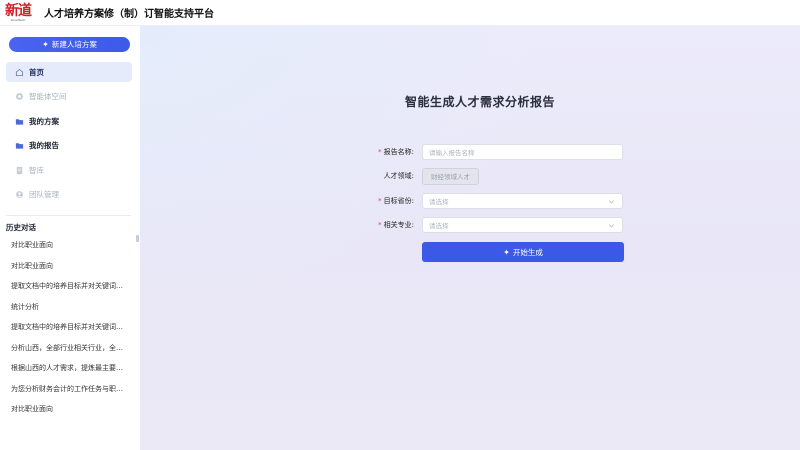  Describe the element at coordinates (450, 176) in the screenshot. I see `talent-field-tag: 财经领域人才` at that location.